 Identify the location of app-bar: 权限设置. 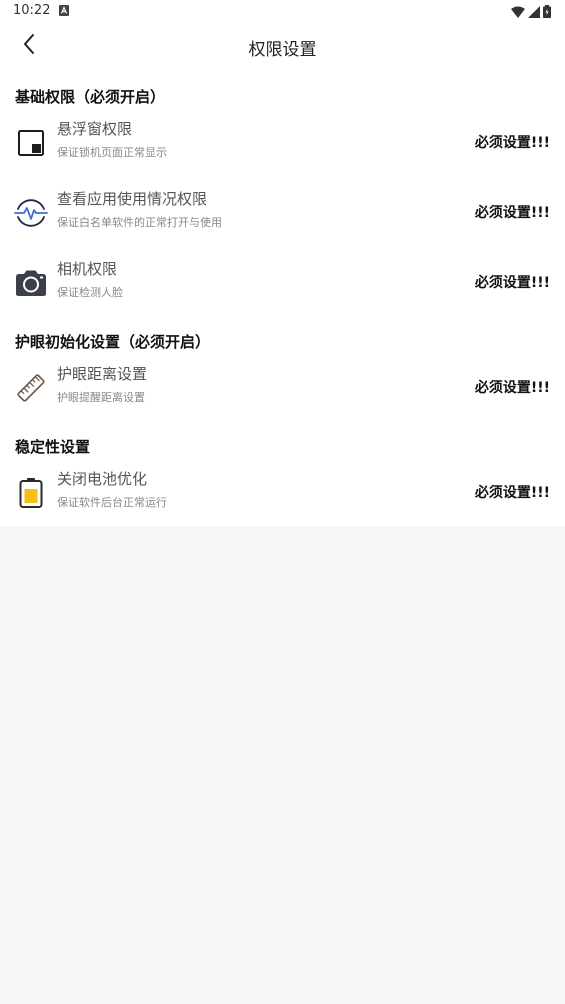
(282, 47).